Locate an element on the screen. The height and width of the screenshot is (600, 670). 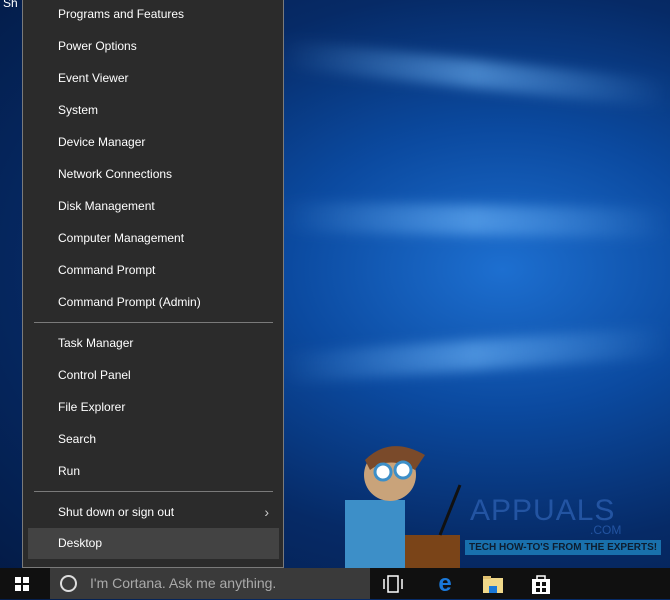
menu-item-computer-management: Computer Management is located at coordinates (153, 238).